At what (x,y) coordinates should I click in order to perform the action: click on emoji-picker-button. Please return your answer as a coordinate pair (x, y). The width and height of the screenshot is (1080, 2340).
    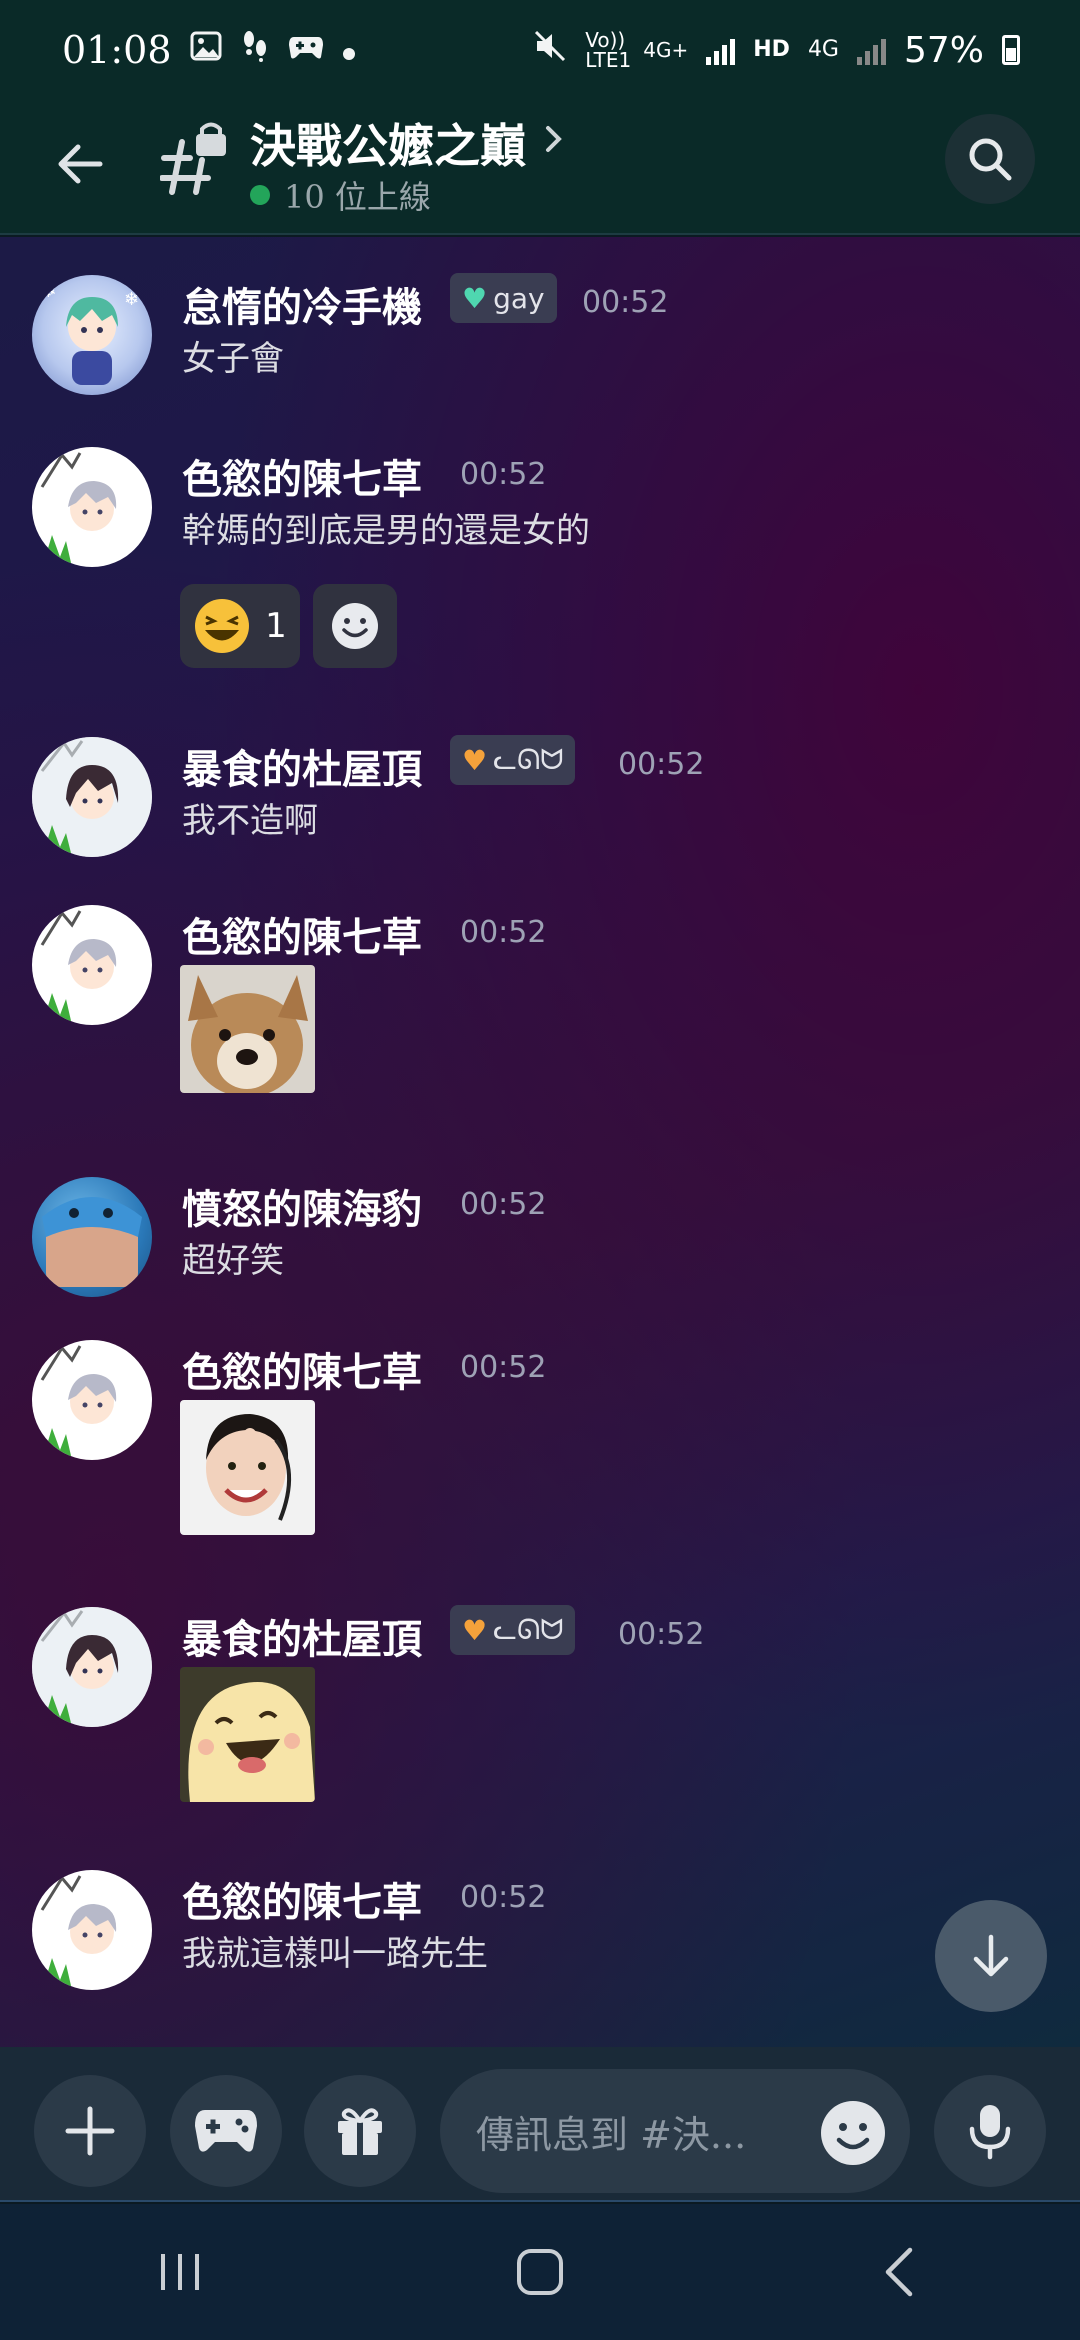
    Looking at the image, I should click on (853, 2133).